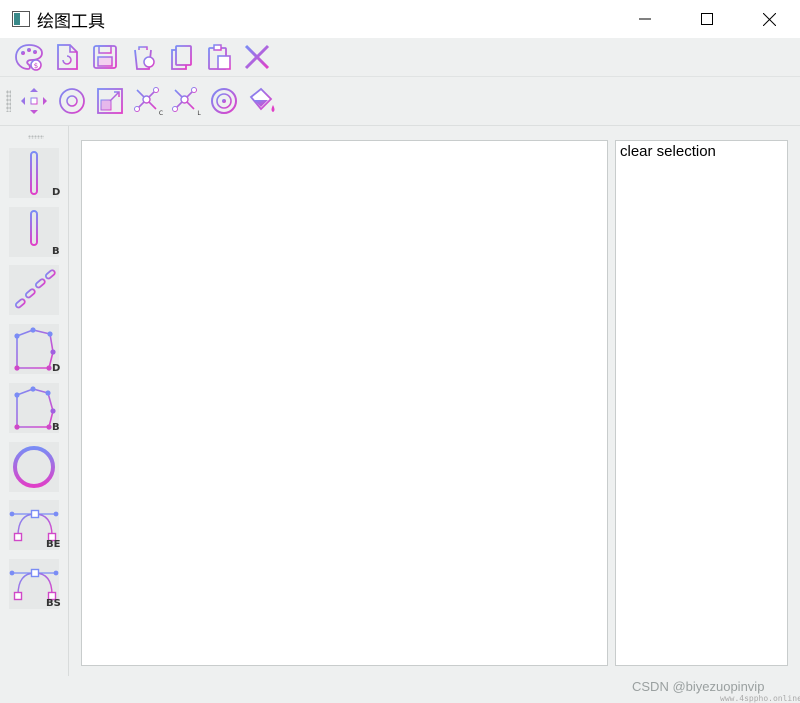  I want to click on polygon-dda-button: D, so click(35, 349).